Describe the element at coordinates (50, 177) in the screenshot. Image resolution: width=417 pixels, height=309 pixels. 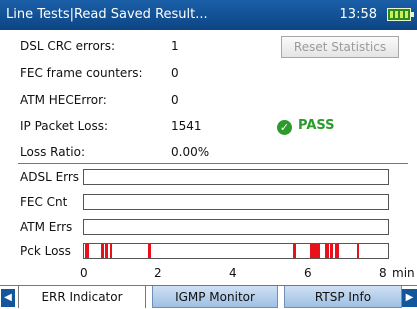
I see `row-label-adsl-errs: ADSL Errs` at that location.